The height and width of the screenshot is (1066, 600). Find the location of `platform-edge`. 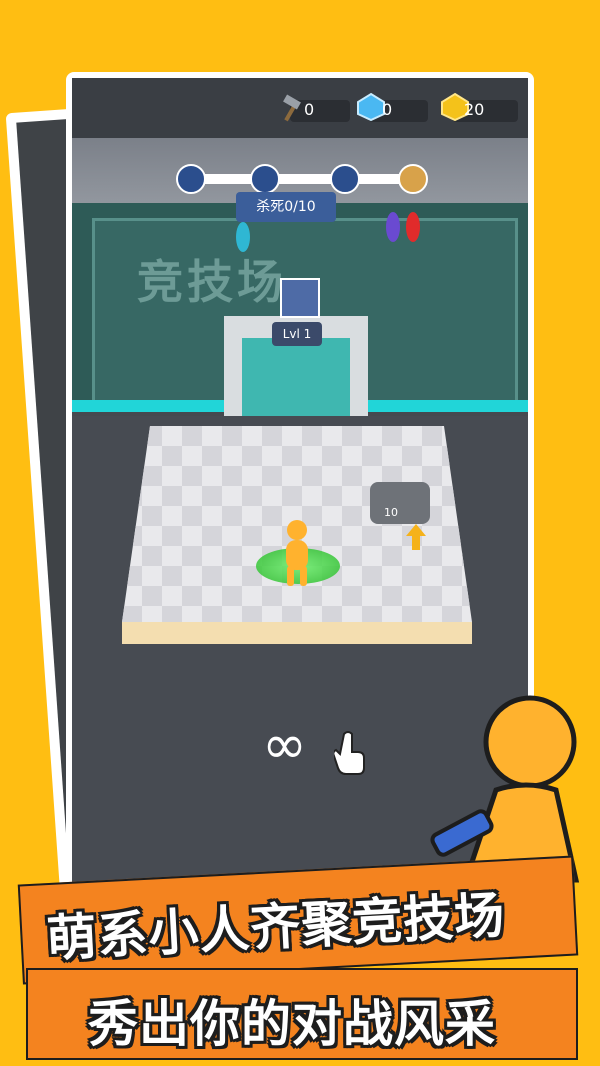

platform-edge is located at coordinates (297, 633).